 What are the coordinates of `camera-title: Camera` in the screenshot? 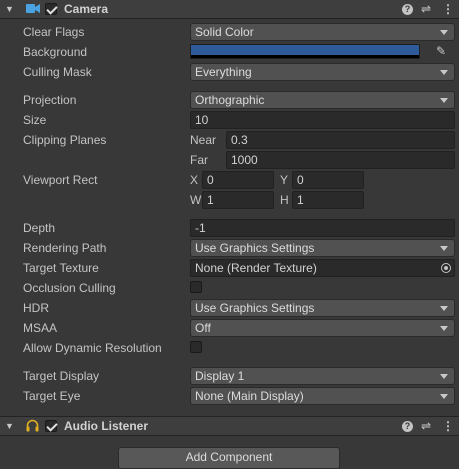 It's located at (86, 9).